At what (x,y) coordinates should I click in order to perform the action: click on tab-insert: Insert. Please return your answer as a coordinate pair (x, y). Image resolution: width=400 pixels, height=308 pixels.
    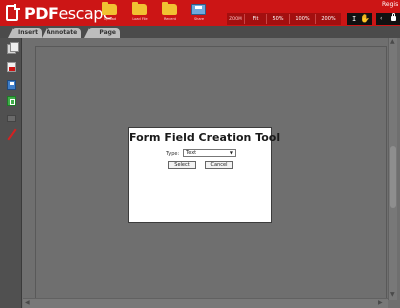
    Looking at the image, I should click on (25, 33).